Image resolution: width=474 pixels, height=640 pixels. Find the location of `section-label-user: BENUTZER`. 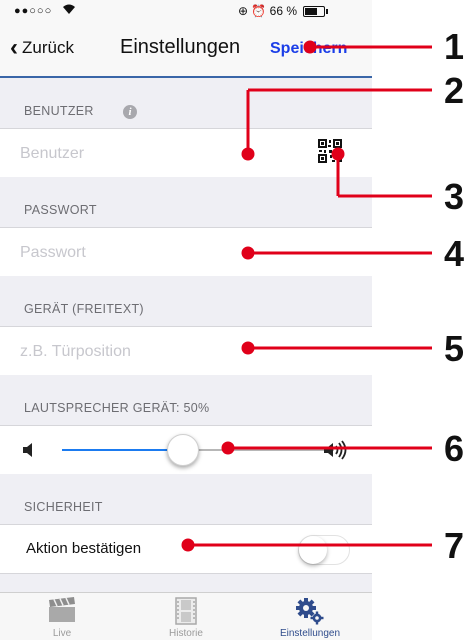

section-label-user: BENUTZER is located at coordinates (59, 111).